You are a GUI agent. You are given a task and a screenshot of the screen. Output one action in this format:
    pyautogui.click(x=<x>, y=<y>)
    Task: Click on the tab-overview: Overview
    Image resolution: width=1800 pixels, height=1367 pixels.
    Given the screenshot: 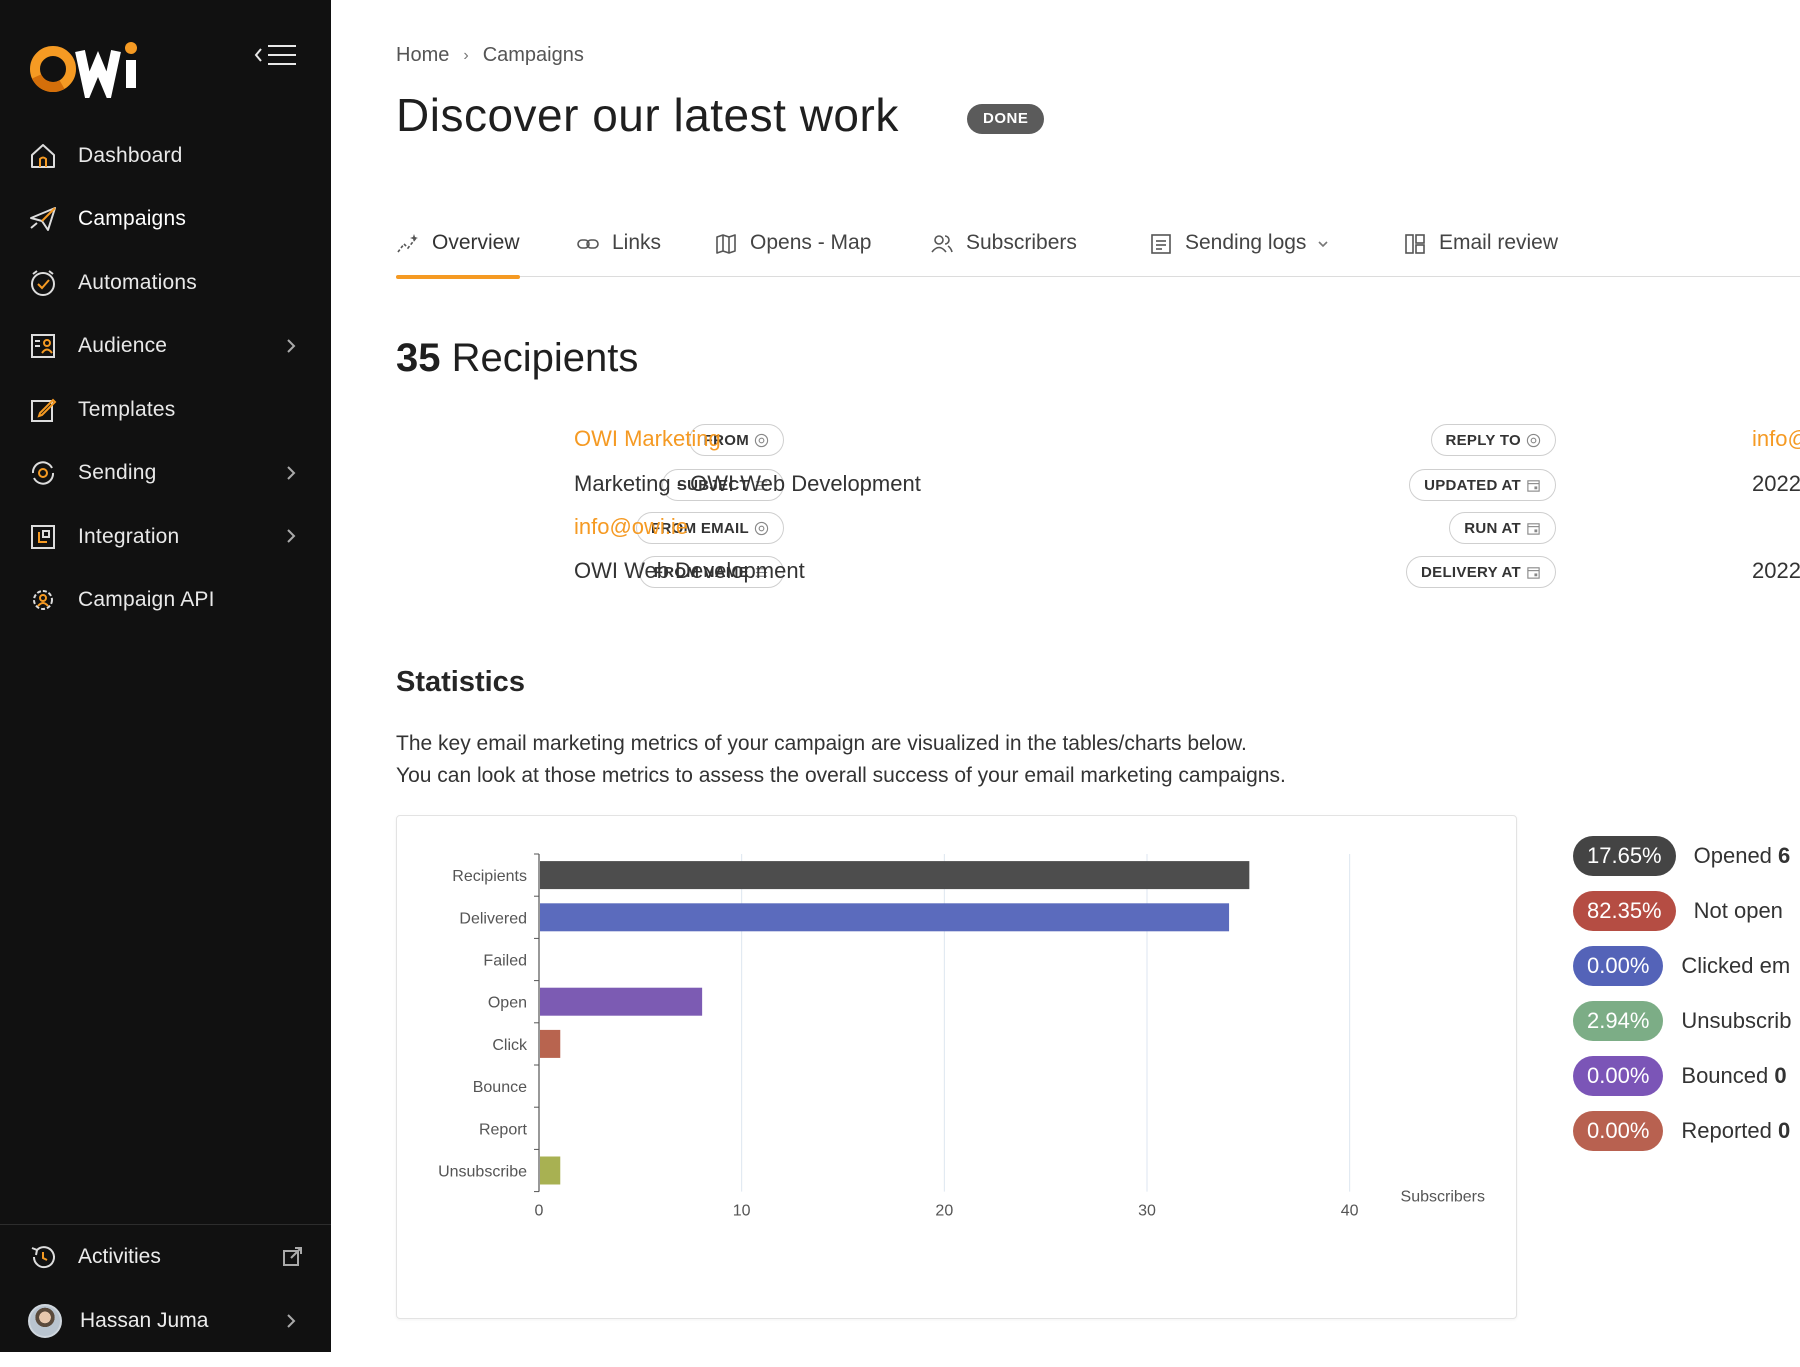 What is the action you would take?
    pyautogui.click(x=458, y=252)
    